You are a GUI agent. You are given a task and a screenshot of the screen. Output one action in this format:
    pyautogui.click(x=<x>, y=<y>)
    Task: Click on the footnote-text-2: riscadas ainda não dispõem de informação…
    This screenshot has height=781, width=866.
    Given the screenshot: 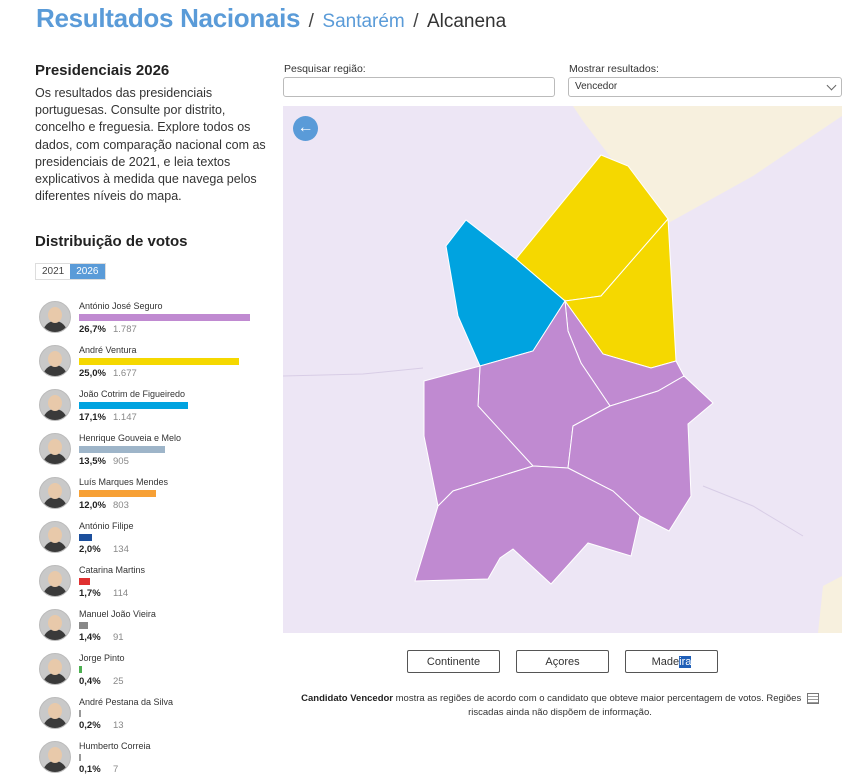 What is the action you would take?
    pyautogui.click(x=560, y=712)
    